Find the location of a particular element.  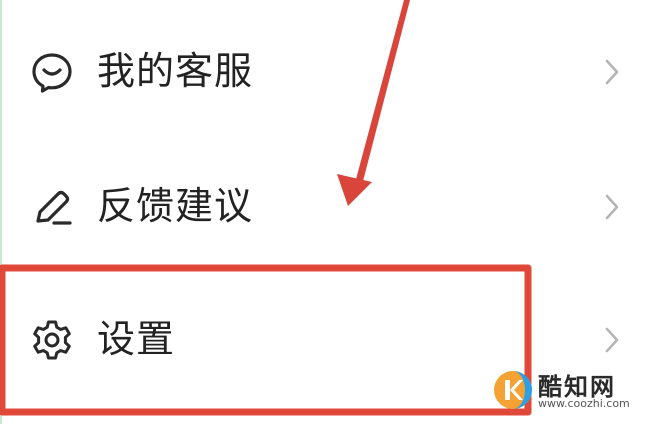

menu-item-label: 我的客服 is located at coordinates (175, 71).